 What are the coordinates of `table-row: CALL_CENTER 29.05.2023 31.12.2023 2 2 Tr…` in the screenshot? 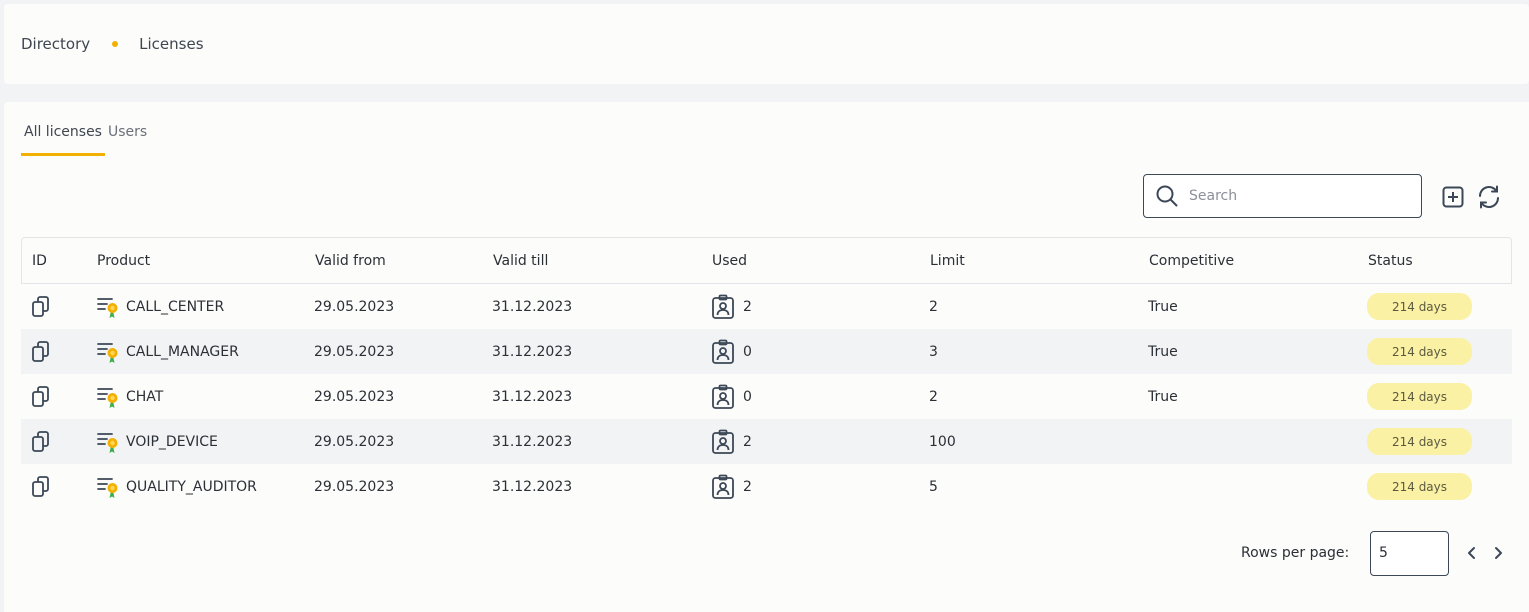 It's located at (766, 306).